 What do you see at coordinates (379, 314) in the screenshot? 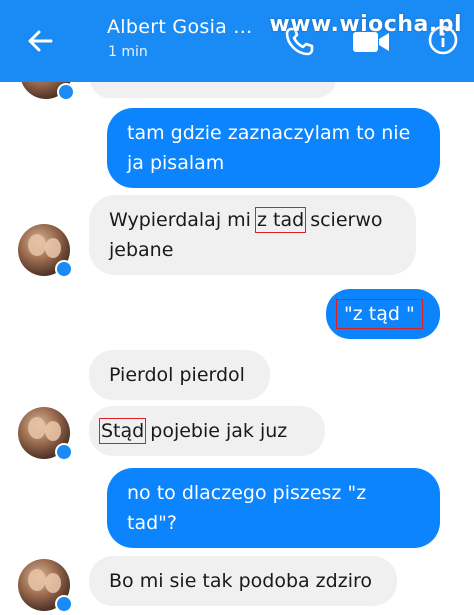
I see `highlighted-text: "z tąd "` at bounding box center [379, 314].